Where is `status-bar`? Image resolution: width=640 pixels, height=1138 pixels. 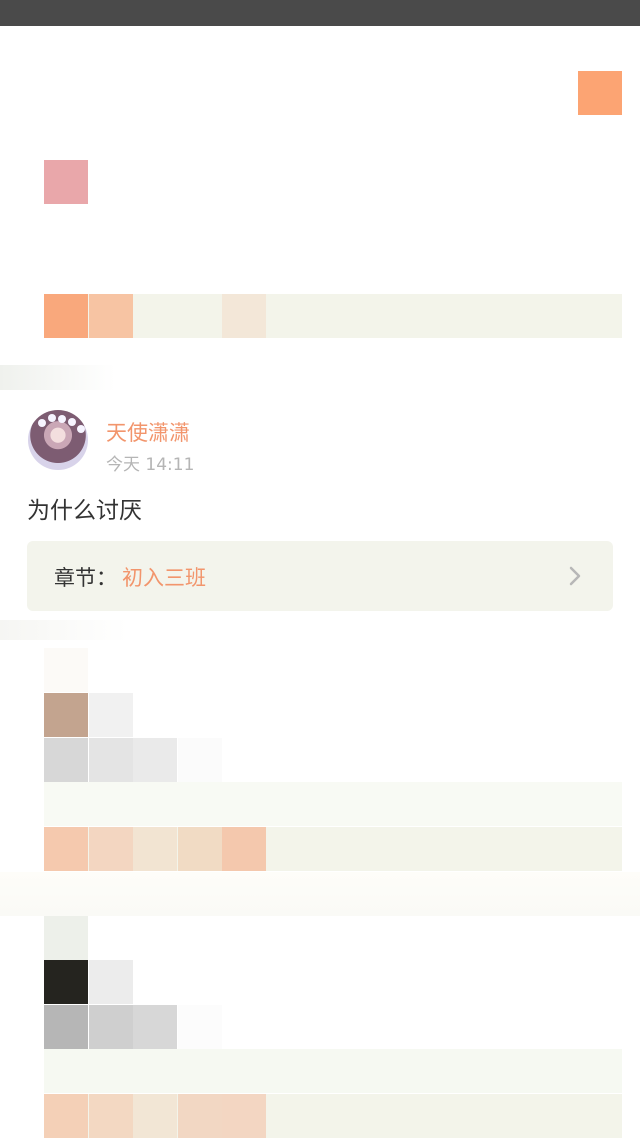
status-bar is located at coordinates (320, 13).